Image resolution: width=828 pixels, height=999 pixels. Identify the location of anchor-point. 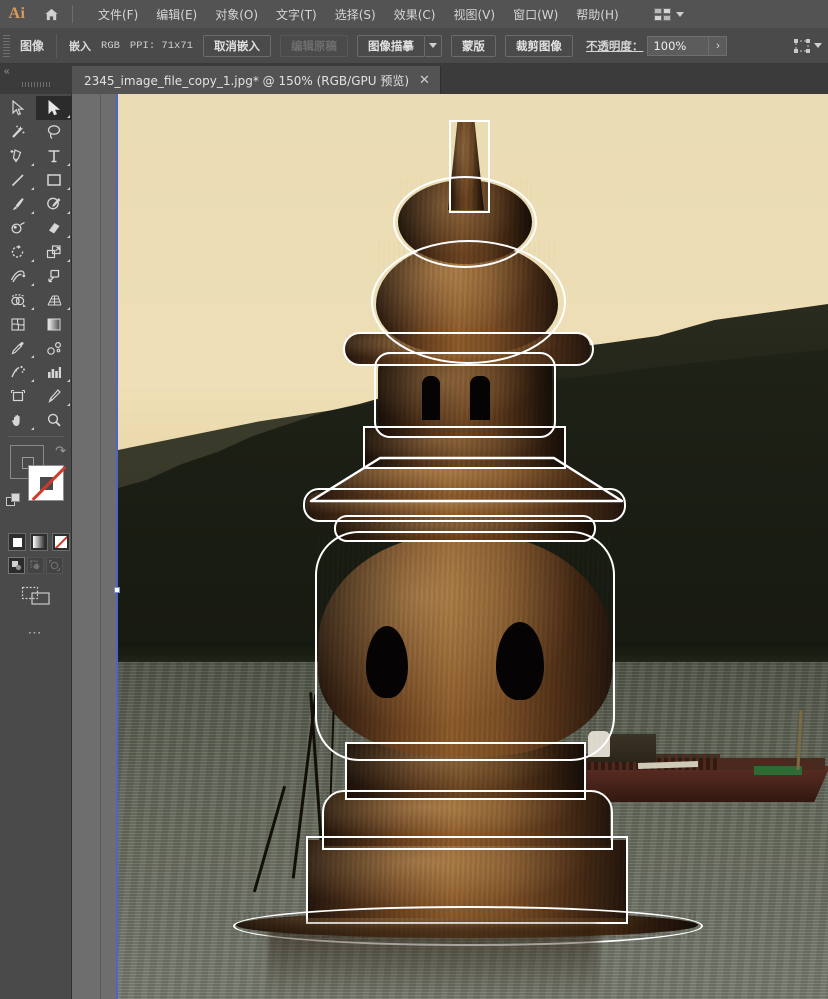
(117, 590).